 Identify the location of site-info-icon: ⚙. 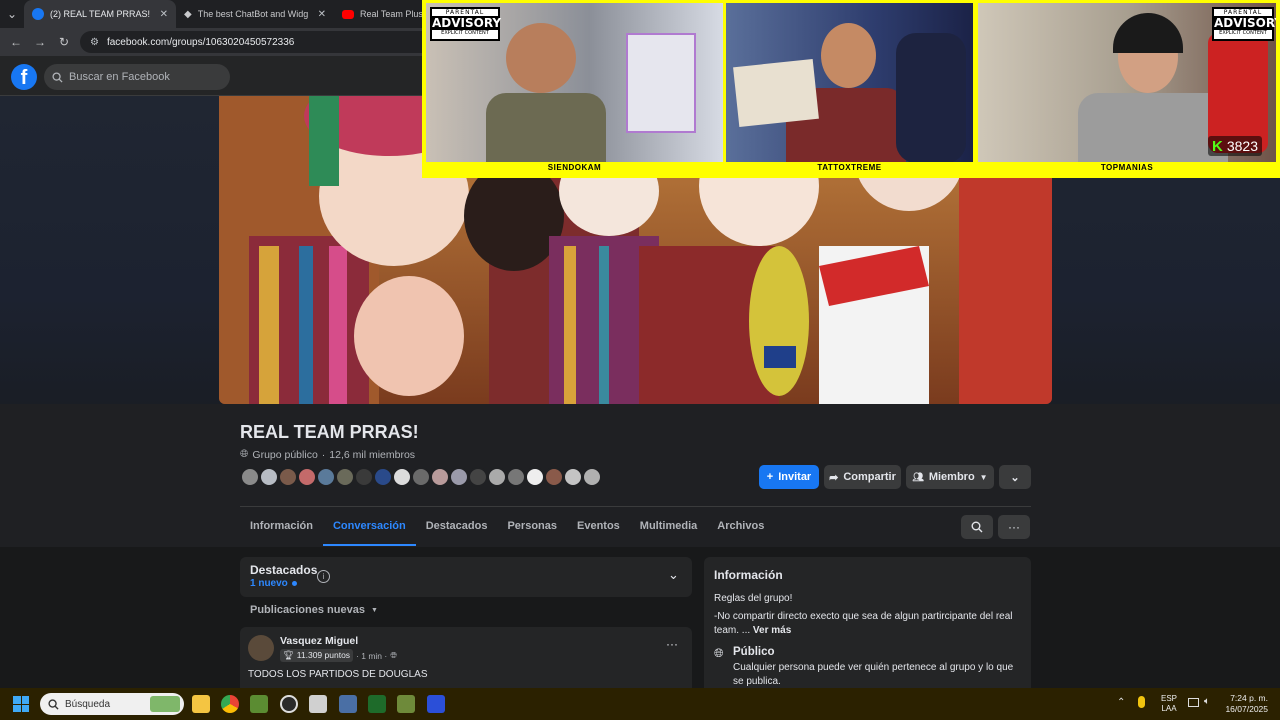
(94, 42).